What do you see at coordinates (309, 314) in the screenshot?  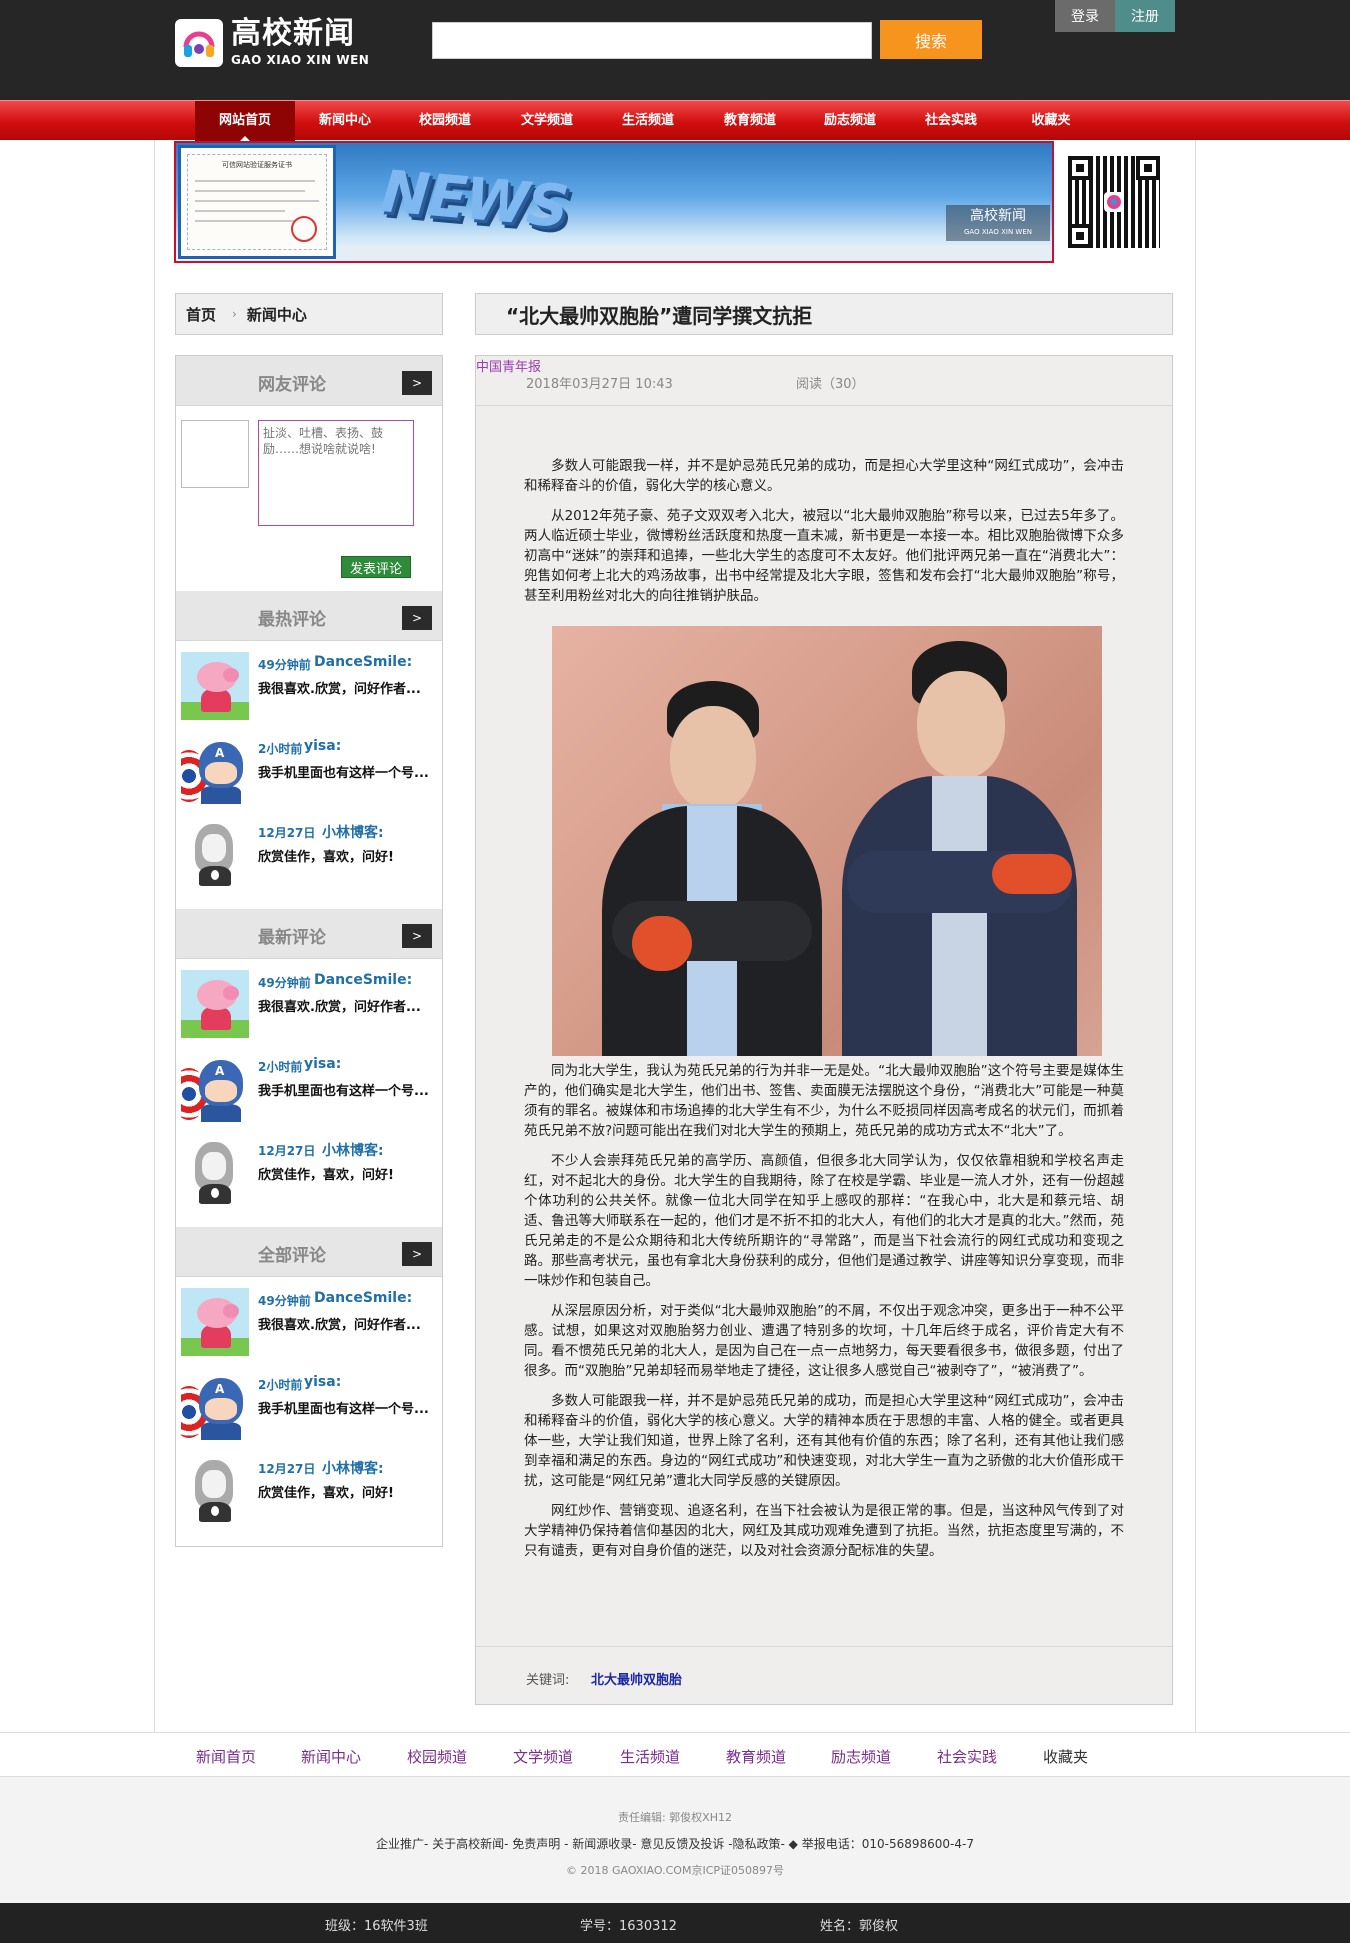 I see `breadcrumb: 首页 › 新闻中心` at bounding box center [309, 314].